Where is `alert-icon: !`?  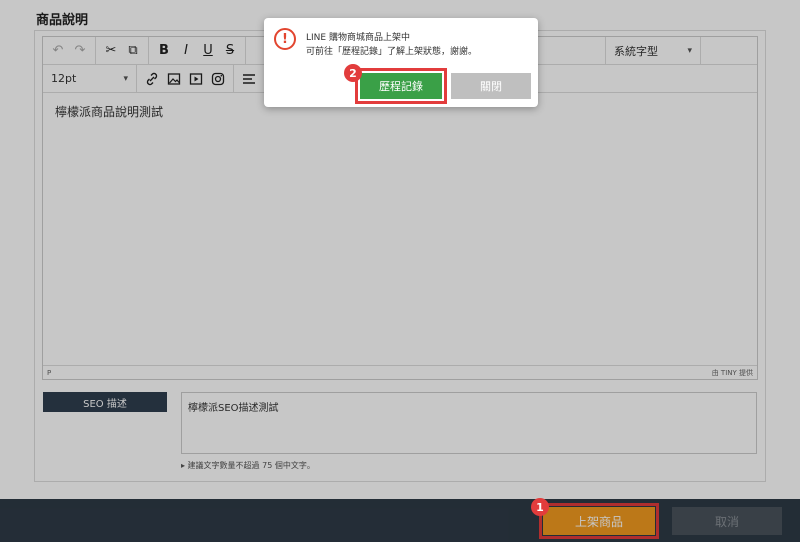 alert-icon: ! is located at coordinates (285, 39).